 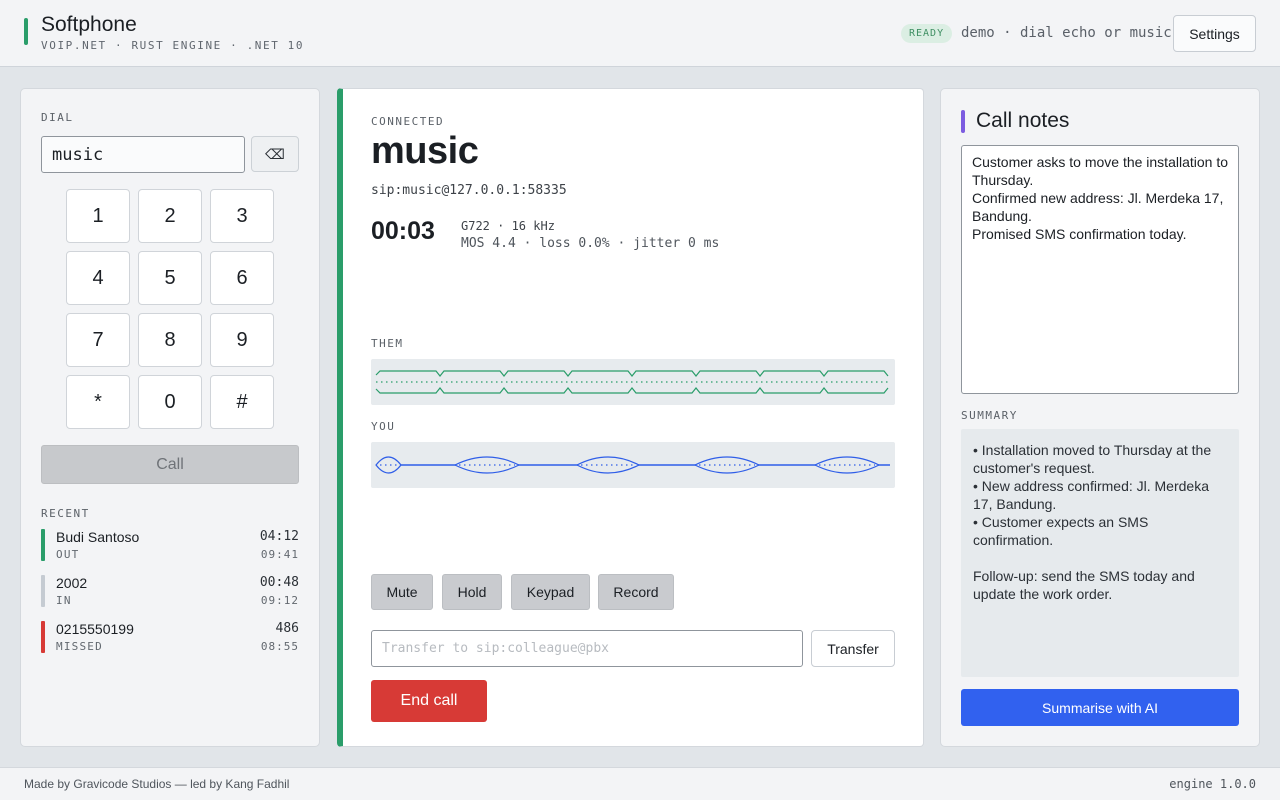 I want to click on app-subtitle: VOIP.NET · RUST ENGINE · .NET 10, so click(x=173, y=45).